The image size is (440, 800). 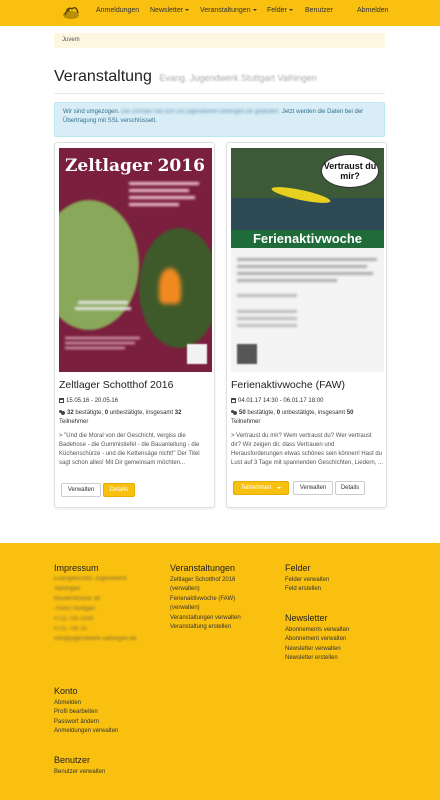 What do you see at coordinates (281, 401) in the screenshot?
I see `event-date-text: 04.01.17 14:30 - 06.01.17 18:00` at bounding box center [281, 401].